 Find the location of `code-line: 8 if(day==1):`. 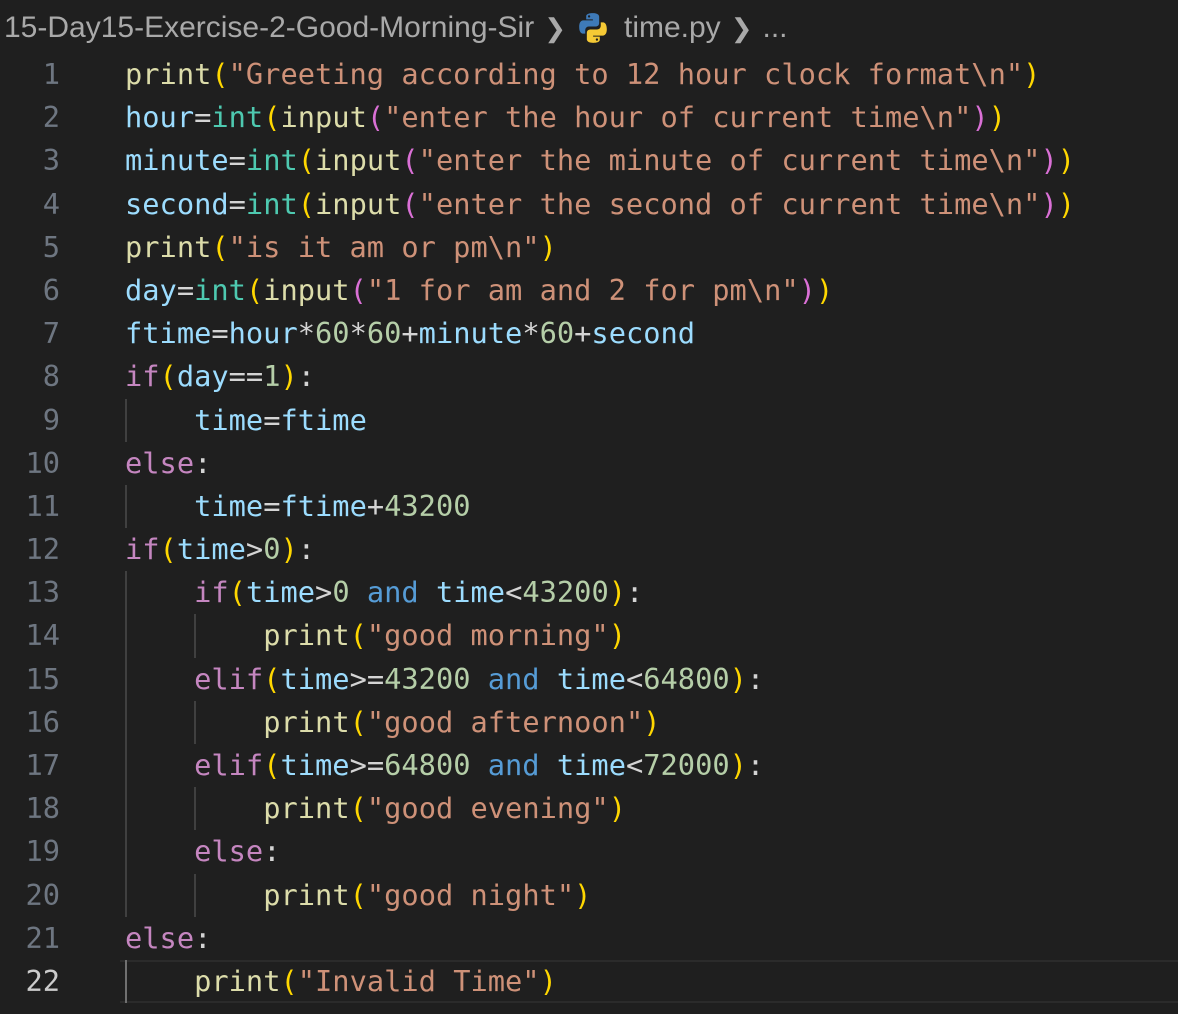

code-line: 8 if(day==1): is located at coordinates (589, 376).